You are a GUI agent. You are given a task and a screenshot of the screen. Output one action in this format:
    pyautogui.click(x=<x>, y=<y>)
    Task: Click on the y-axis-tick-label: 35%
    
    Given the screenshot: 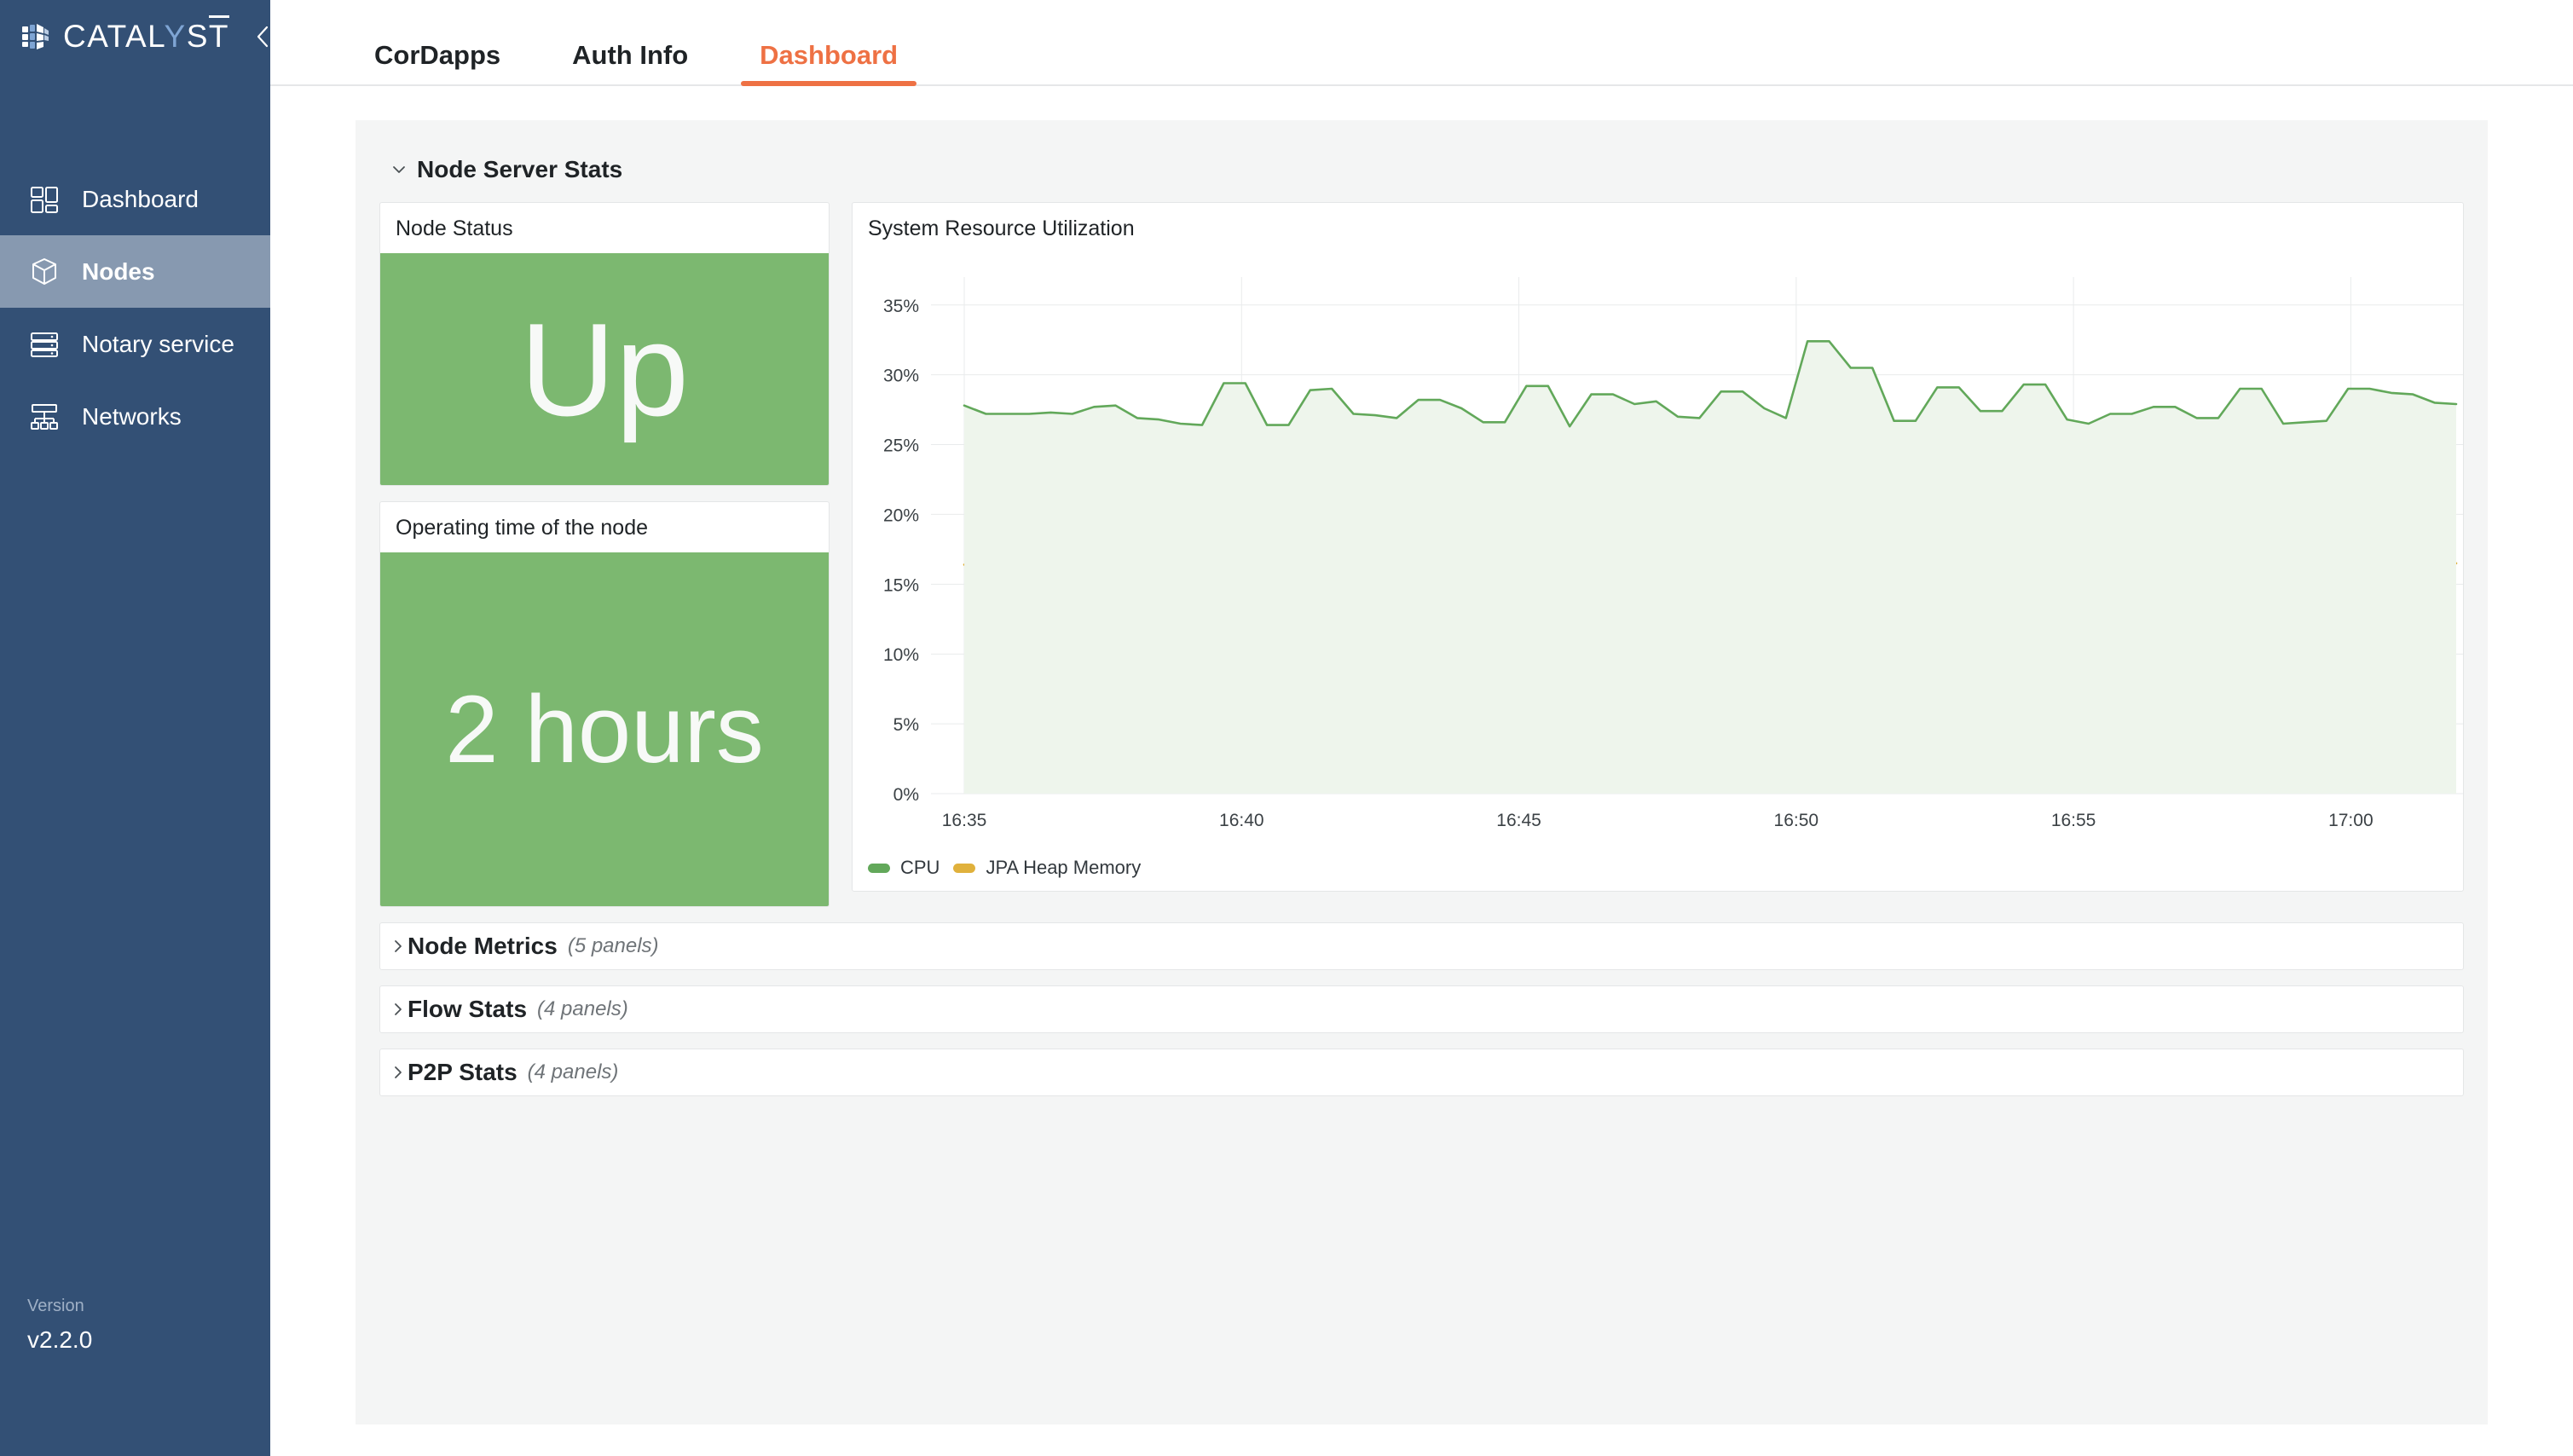 What is the action you would take?
    pyautogui.click(x=901, y=306)
    